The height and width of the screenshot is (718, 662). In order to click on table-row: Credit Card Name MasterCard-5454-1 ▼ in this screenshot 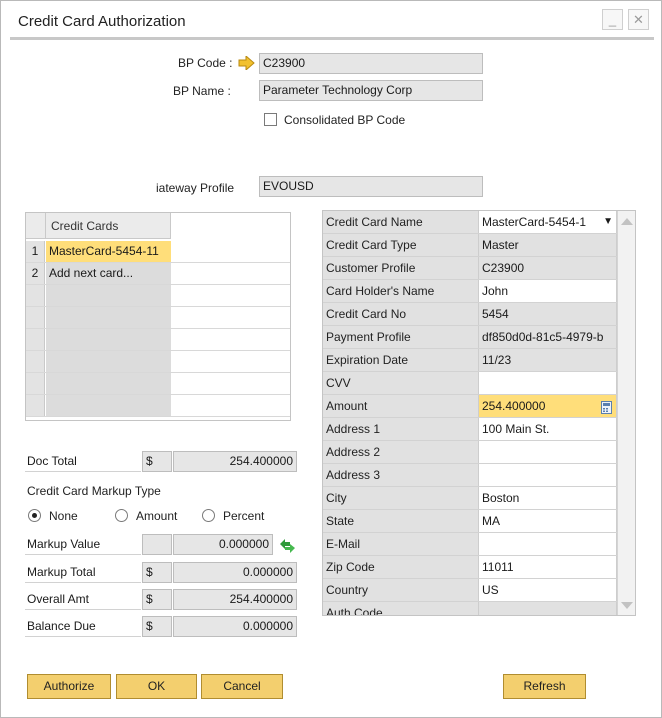, I will do `click(470, 222)`.